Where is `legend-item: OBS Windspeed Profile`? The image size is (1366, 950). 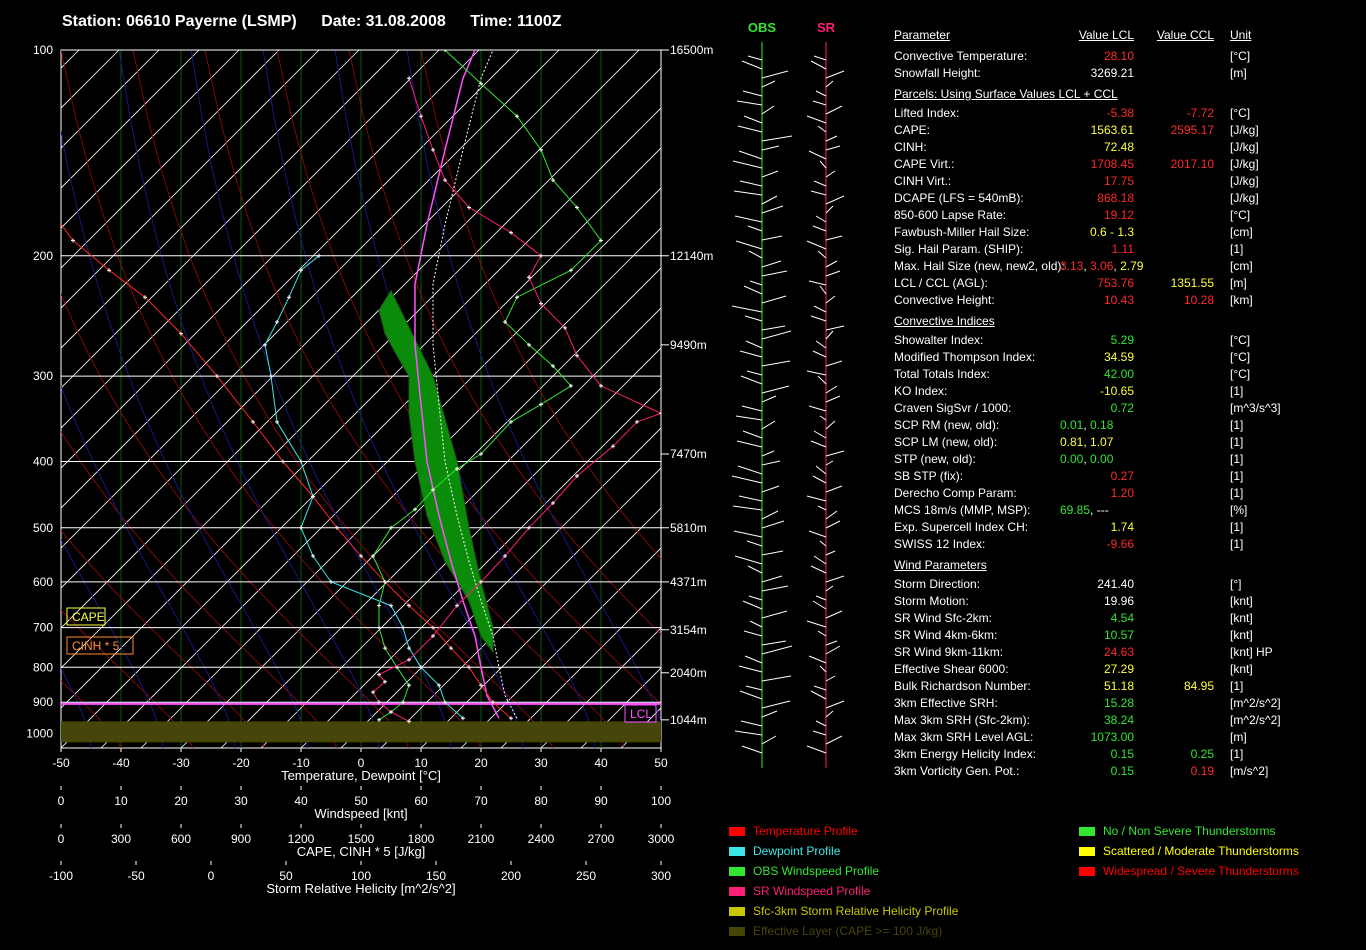 legend-item: OBS Windspeed Profile is located at coordinates (804, 871).